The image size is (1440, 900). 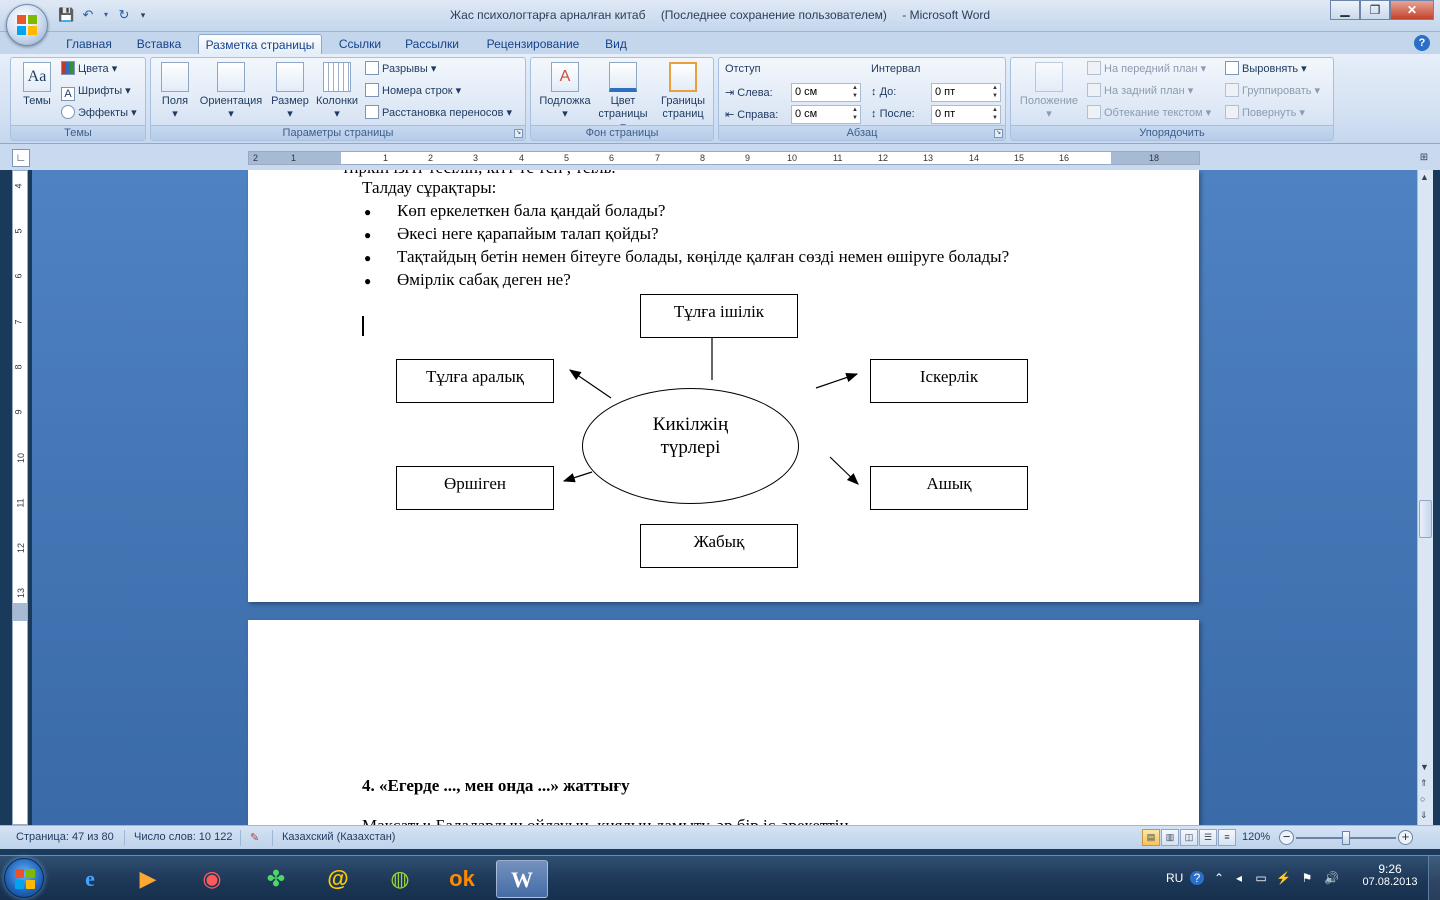 I want to click on align-button: Выровнять ▾, so click(x=1266, y=69).